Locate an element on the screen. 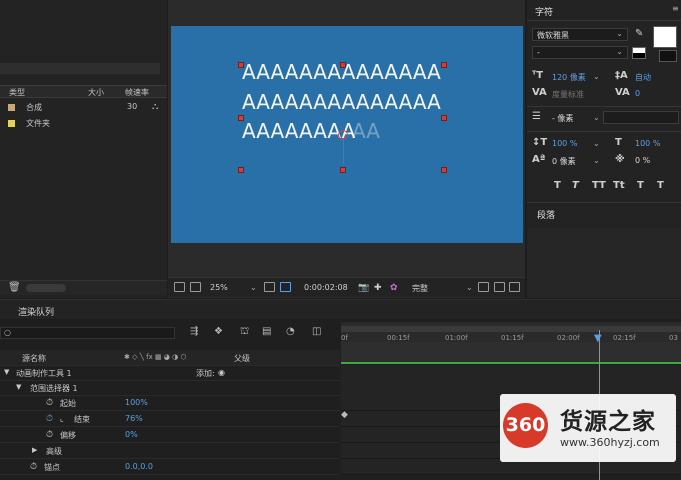 The width and height of the screenshot is (681, 480). vertical-scale-value: 100 % is located at coordinates (564, 143).